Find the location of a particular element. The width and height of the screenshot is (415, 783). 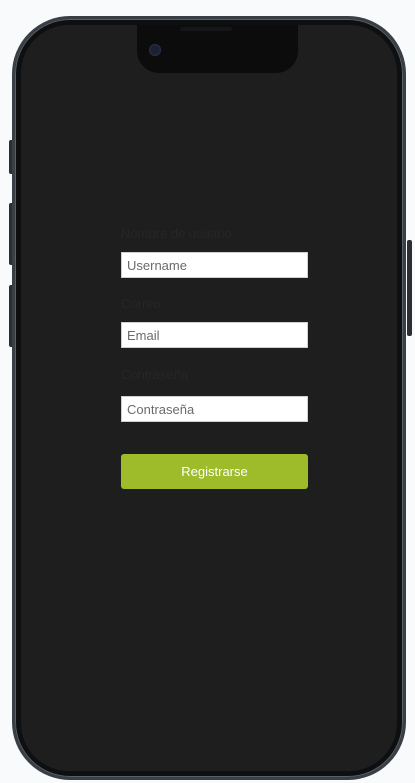

email-input is located at coordinates (214, 335).